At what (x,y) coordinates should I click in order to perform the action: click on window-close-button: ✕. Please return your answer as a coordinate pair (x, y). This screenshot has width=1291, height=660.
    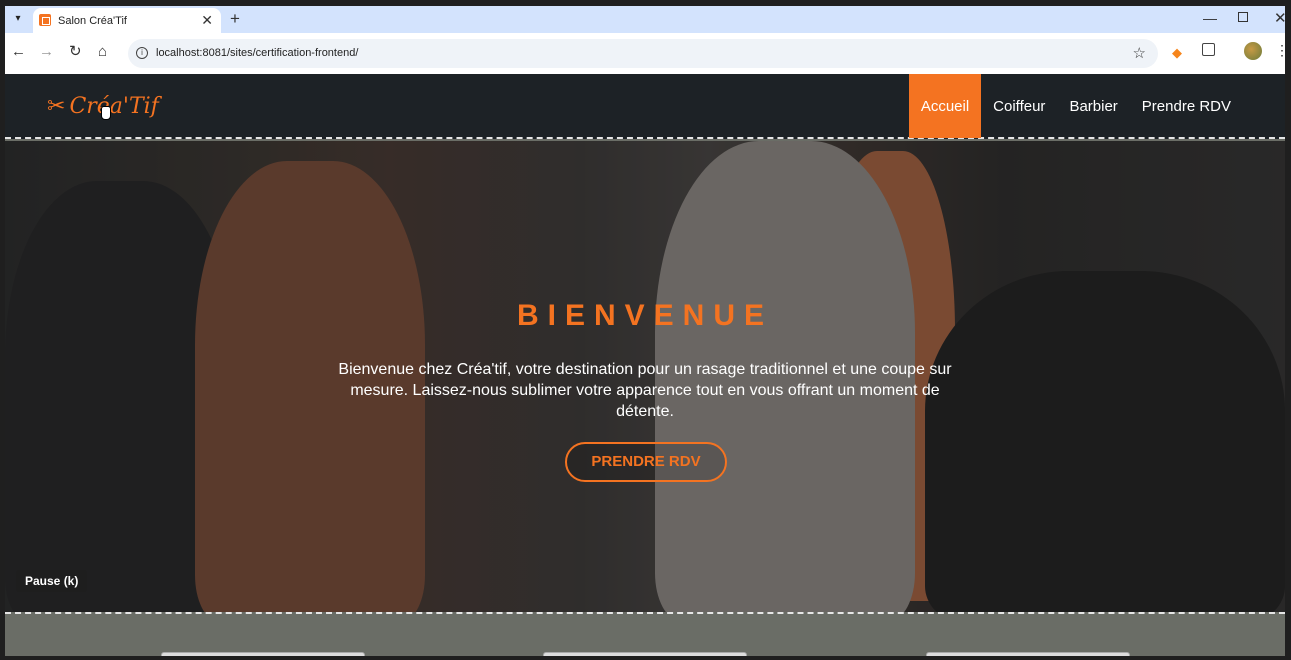
    Looking at the image, I should click on (1279, 18).